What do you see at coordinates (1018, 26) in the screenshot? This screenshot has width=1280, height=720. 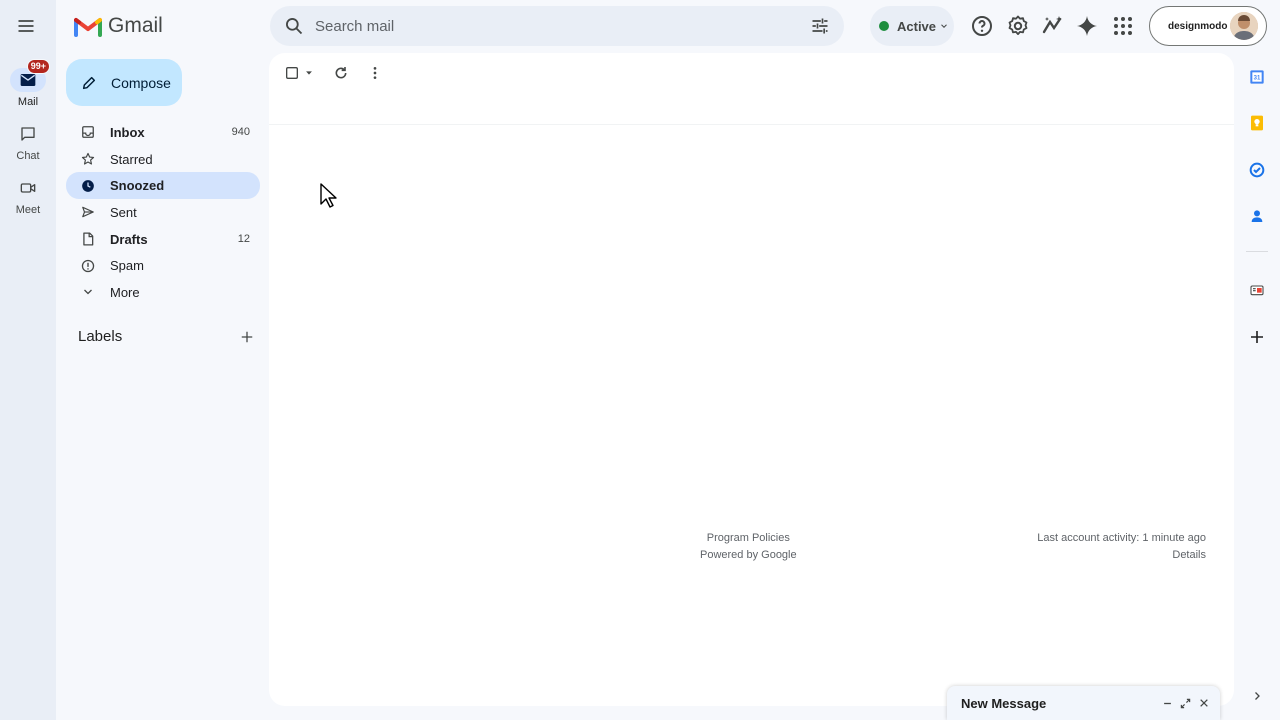 I see `settings-gear-icon` at bounding box center [1018, 26].